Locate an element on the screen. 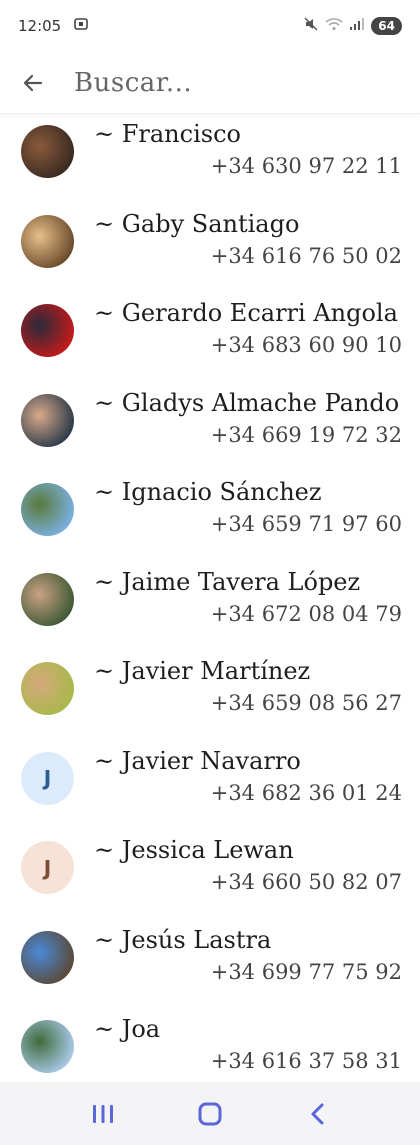  mute-icon is located at coordinates (311, 26).